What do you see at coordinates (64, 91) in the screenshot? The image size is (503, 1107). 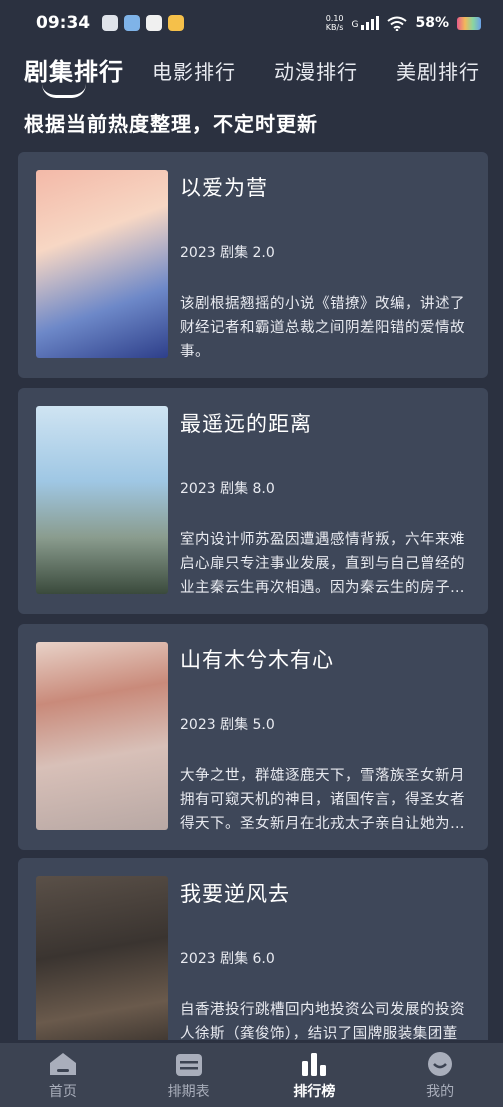 I see `tab-indicator` at bounding box center [64, 91].